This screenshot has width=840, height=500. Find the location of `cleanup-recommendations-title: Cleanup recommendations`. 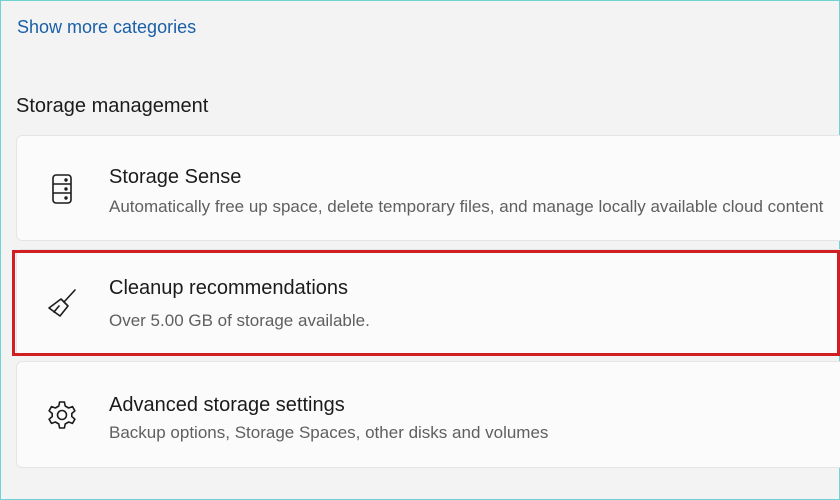

cleanup-recommendations-title: Cleanup recommendations is located at coordinates (229, 288).